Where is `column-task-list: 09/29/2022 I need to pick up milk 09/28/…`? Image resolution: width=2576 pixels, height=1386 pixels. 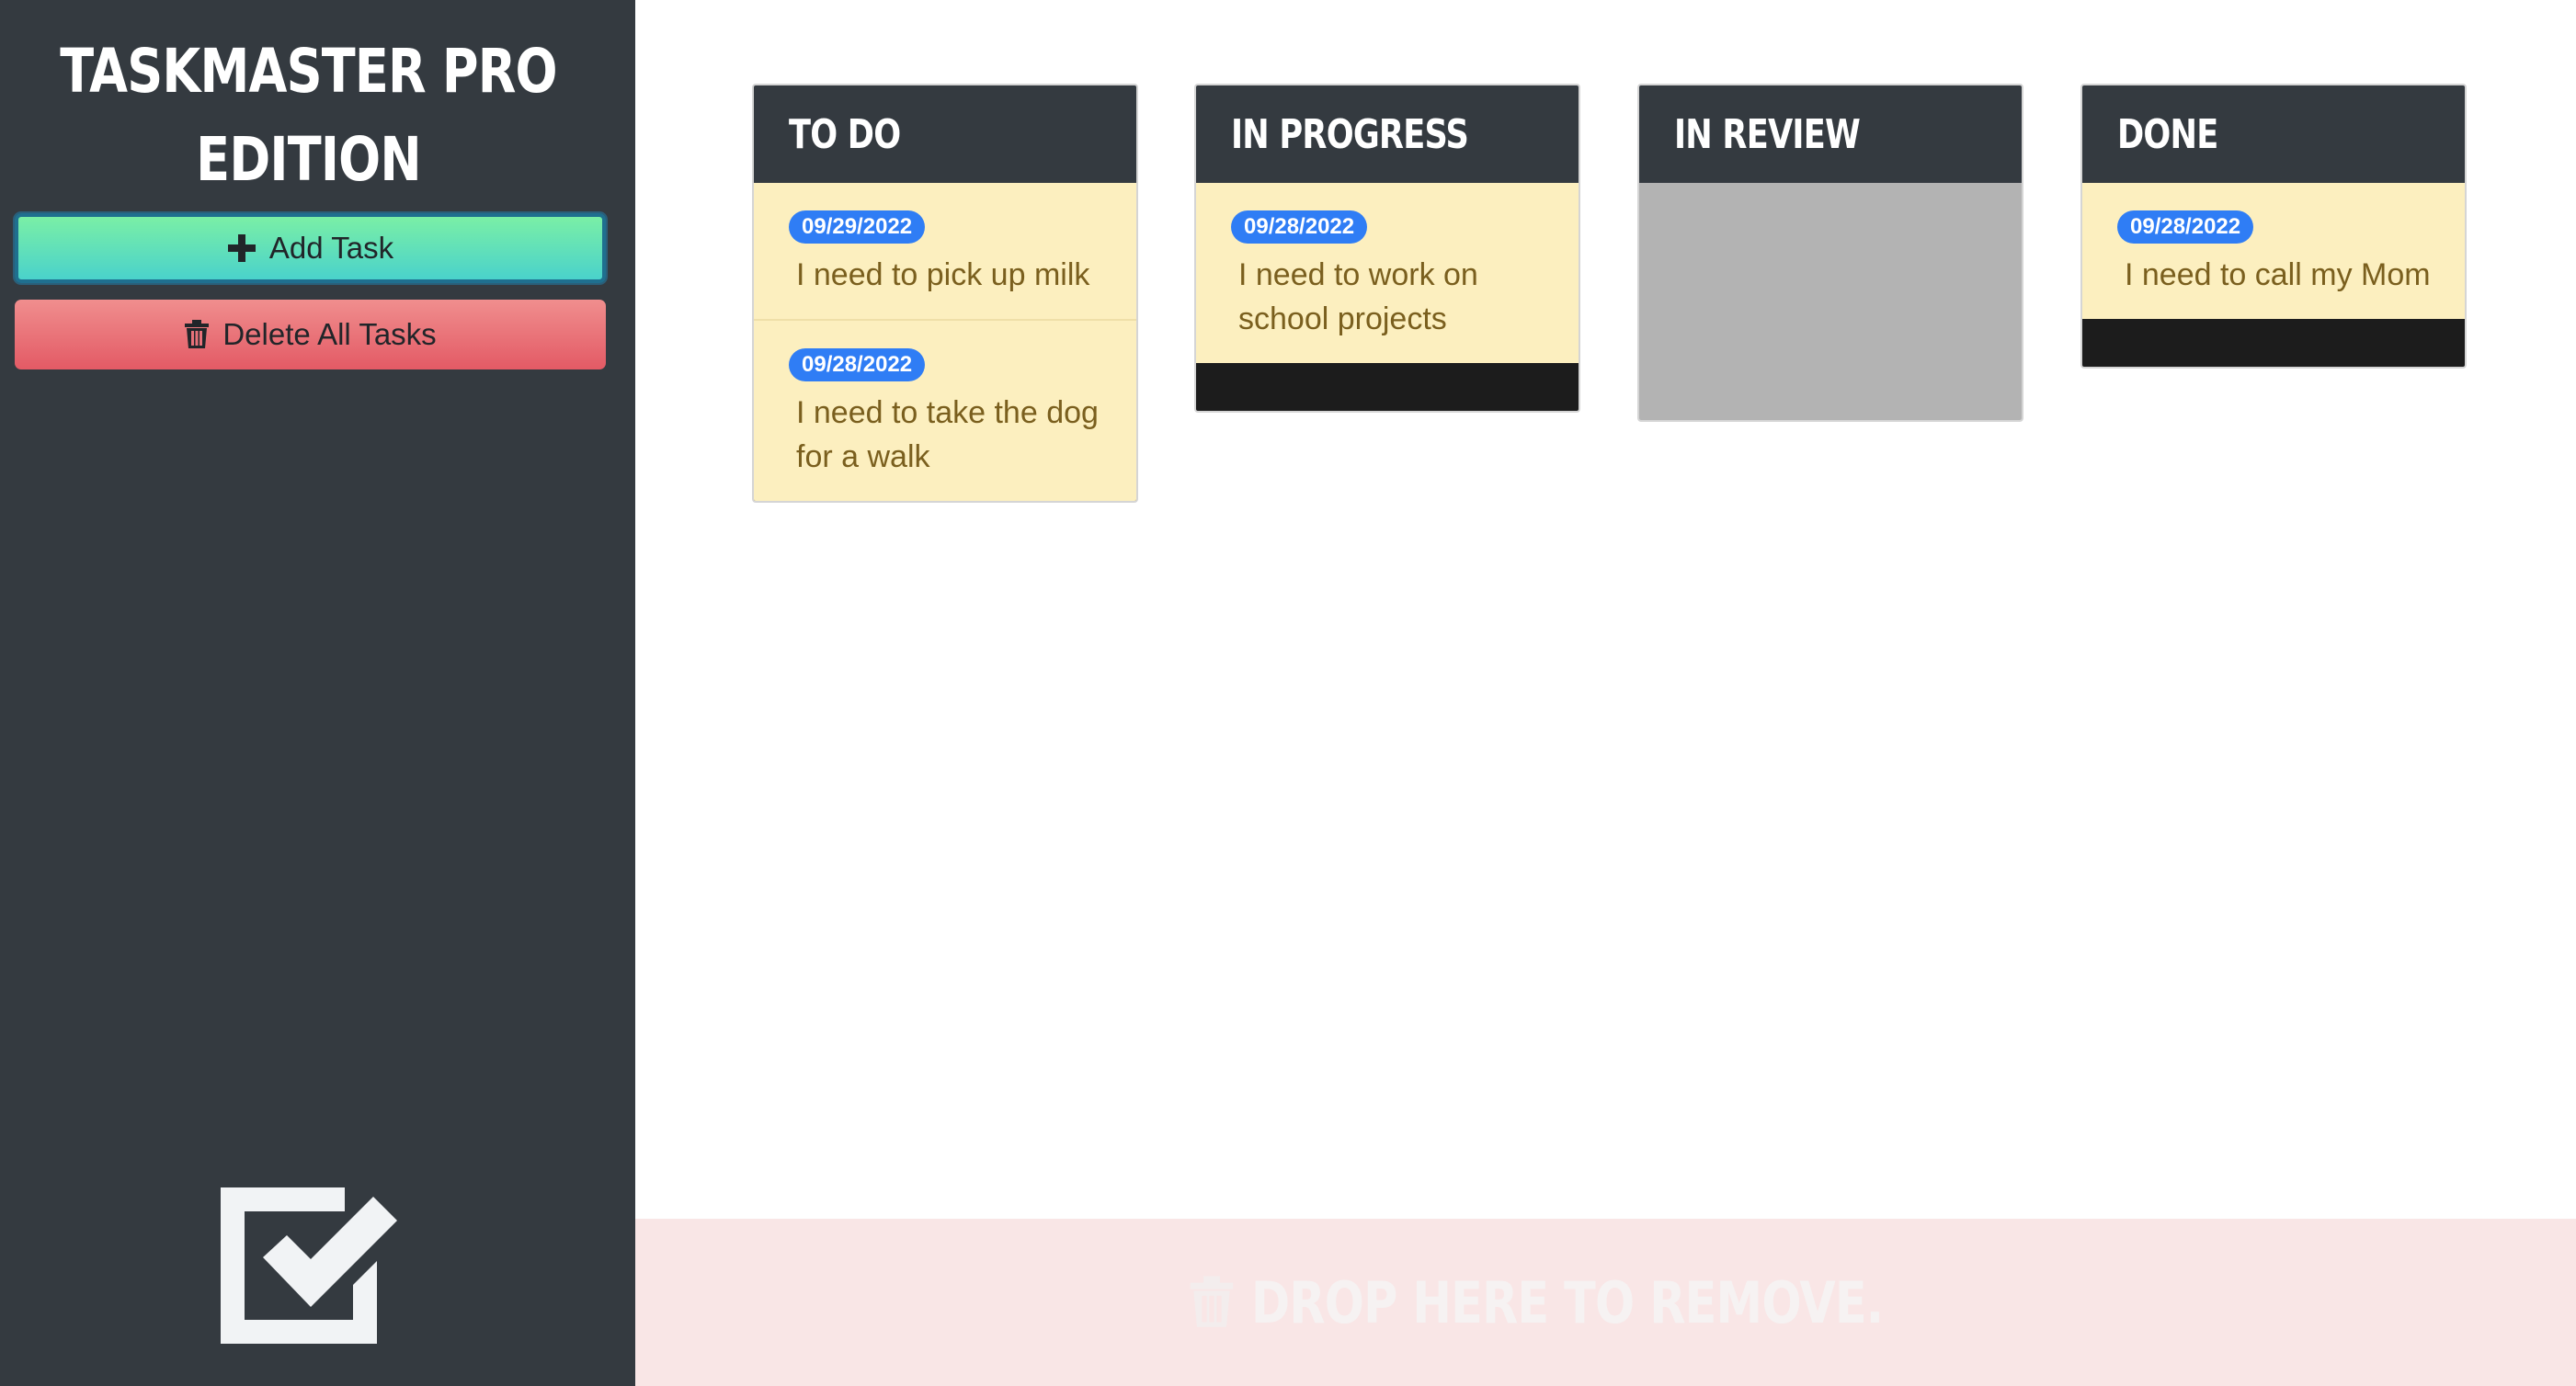 column-task-list: 09/29/2022 I need to pick up milk 09/28/… is located at coordinates (945, 342).